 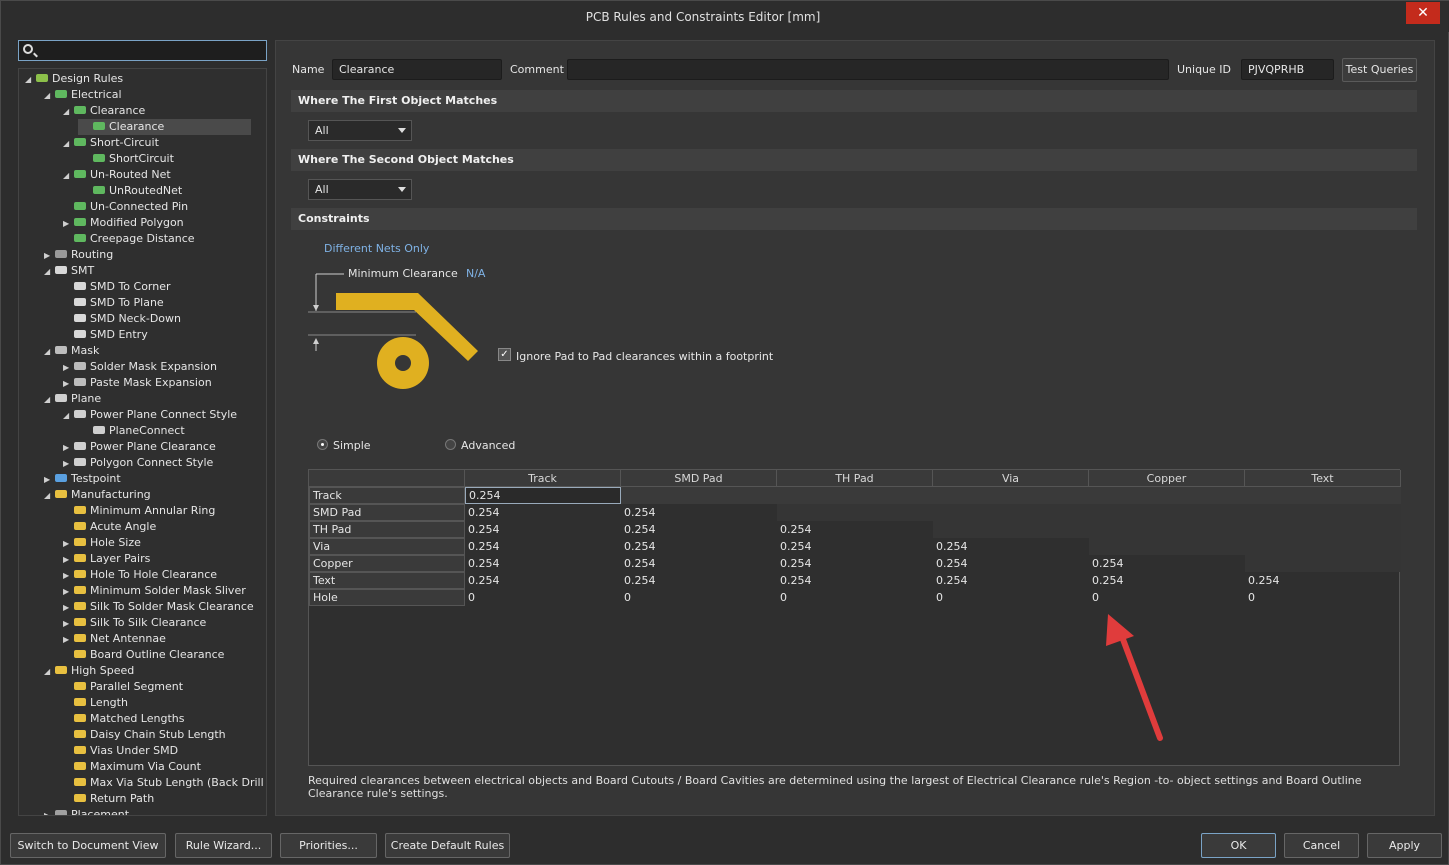 What do you see at coordinates (140, 367) in the screenshot?
I see `tree-item: ▶ Solder Mask Expansion` at bounding box center [140, 367].